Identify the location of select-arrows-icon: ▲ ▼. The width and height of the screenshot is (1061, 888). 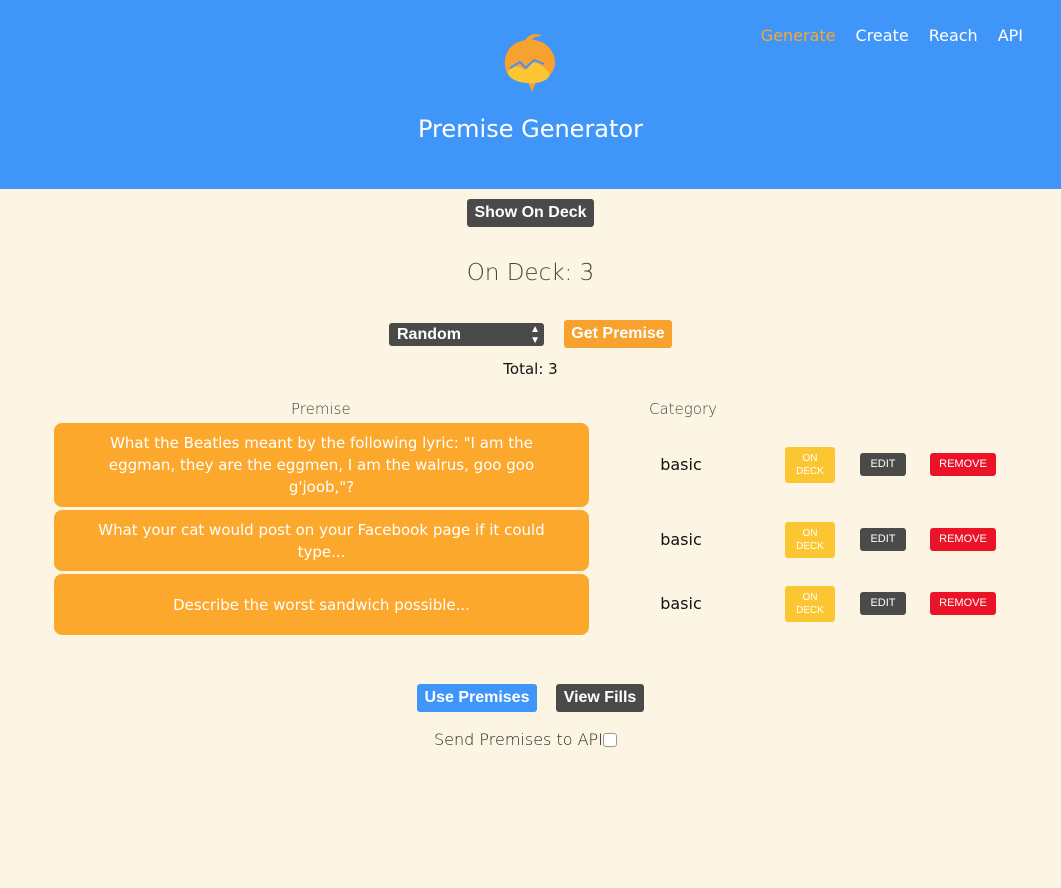
(535, 334).